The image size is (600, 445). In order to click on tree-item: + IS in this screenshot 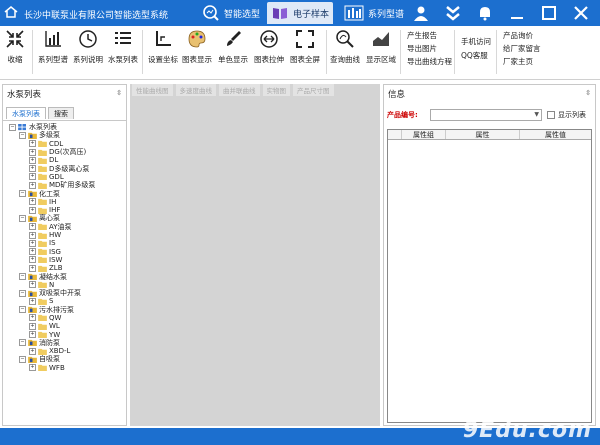, I will do `click(64, 243)`.